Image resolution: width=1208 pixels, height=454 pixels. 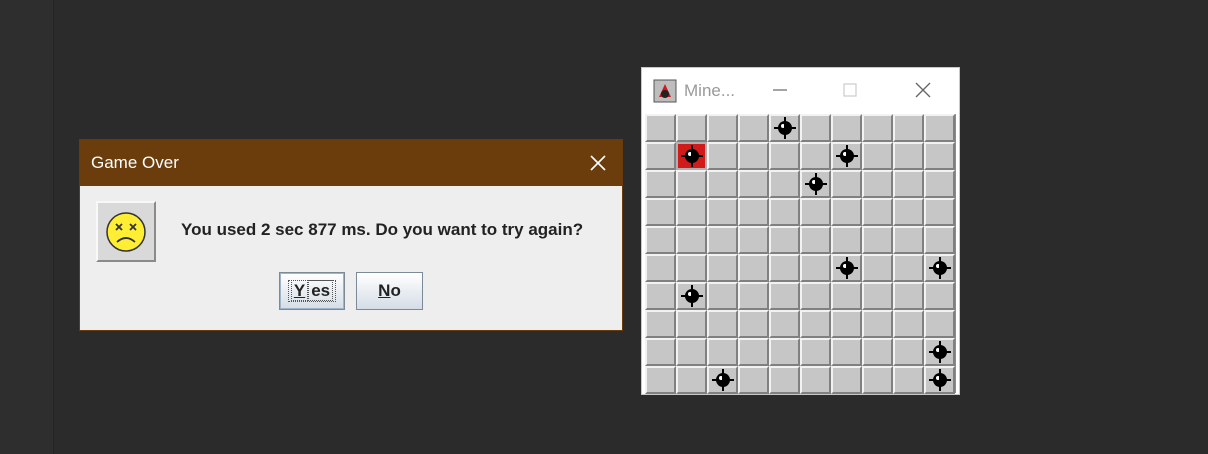 I want to click on no-button: No, so click(x=389, y=291).